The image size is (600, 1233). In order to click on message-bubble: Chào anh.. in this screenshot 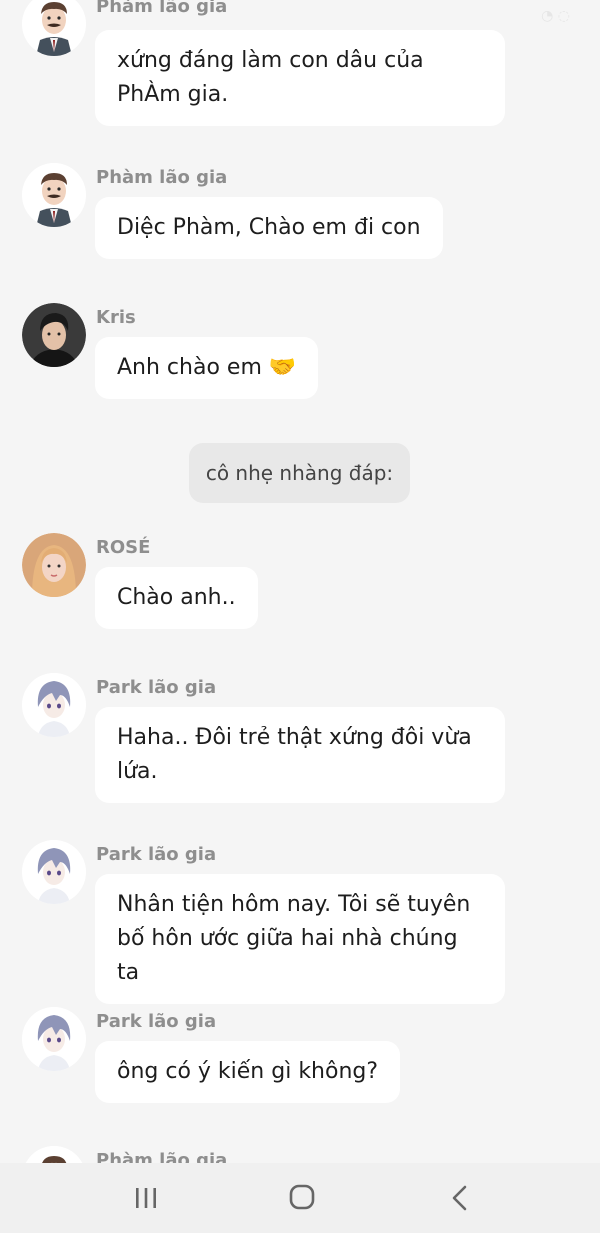, I will do `click(176, 598)`.